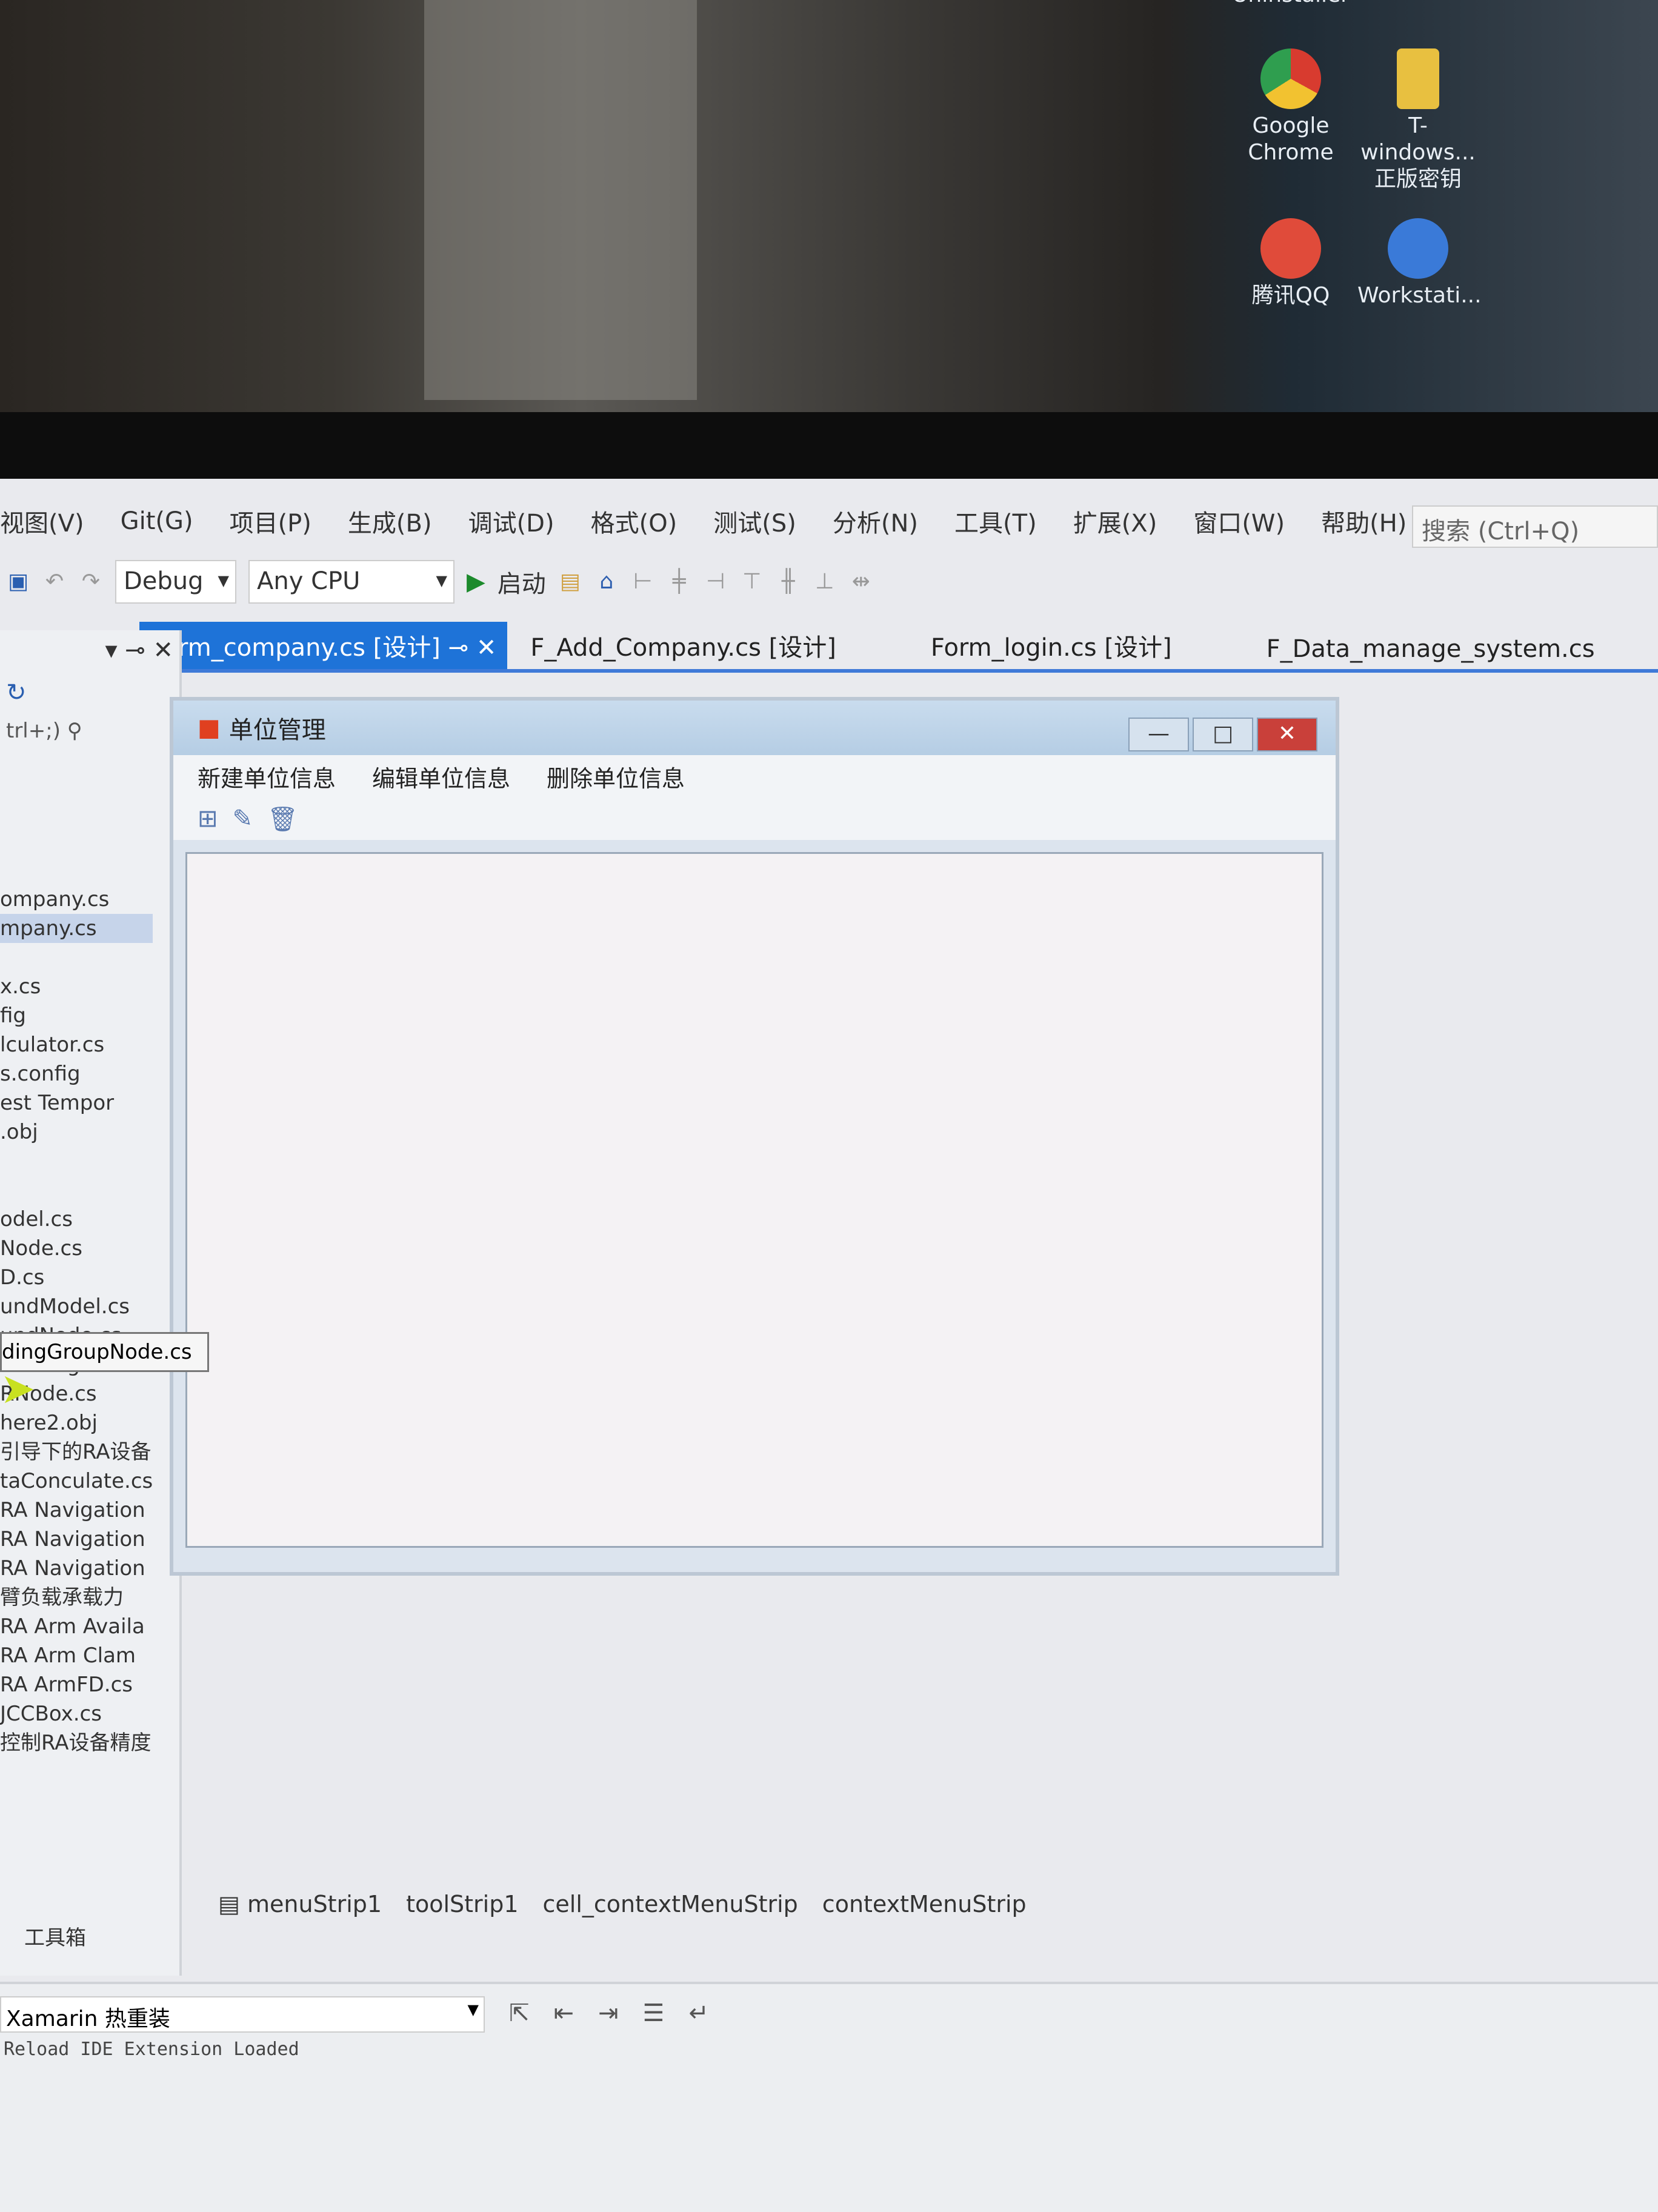  What do you see at coordinates (76, 1307) in the screenshot?
I see `file-item: undModel.cs` at bounding box center [76, 1307].